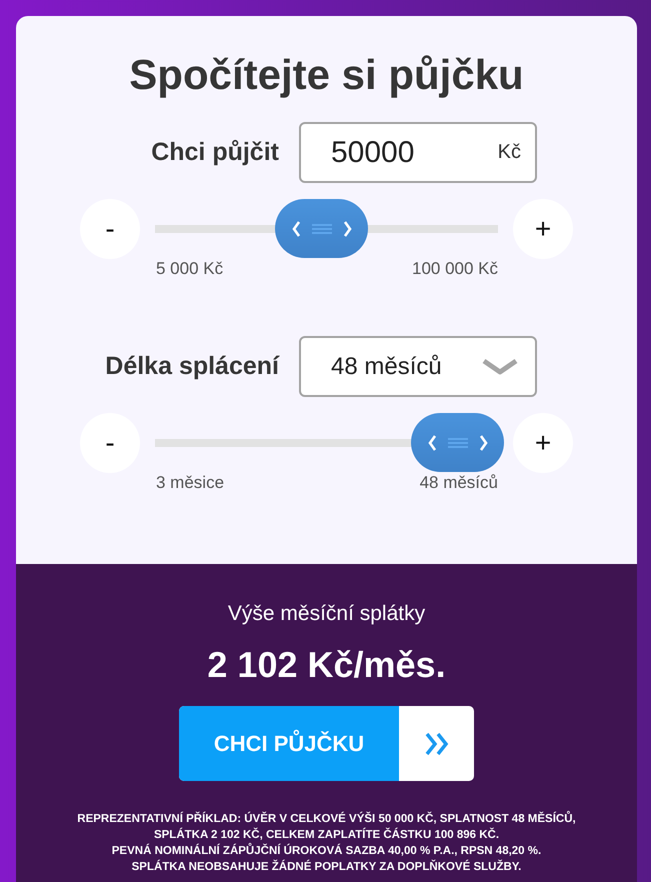 Image resolution: width=651 pixels, height=882 pixels. I want to click on range-max-label: 100 000 Kč, so click(455, 269).